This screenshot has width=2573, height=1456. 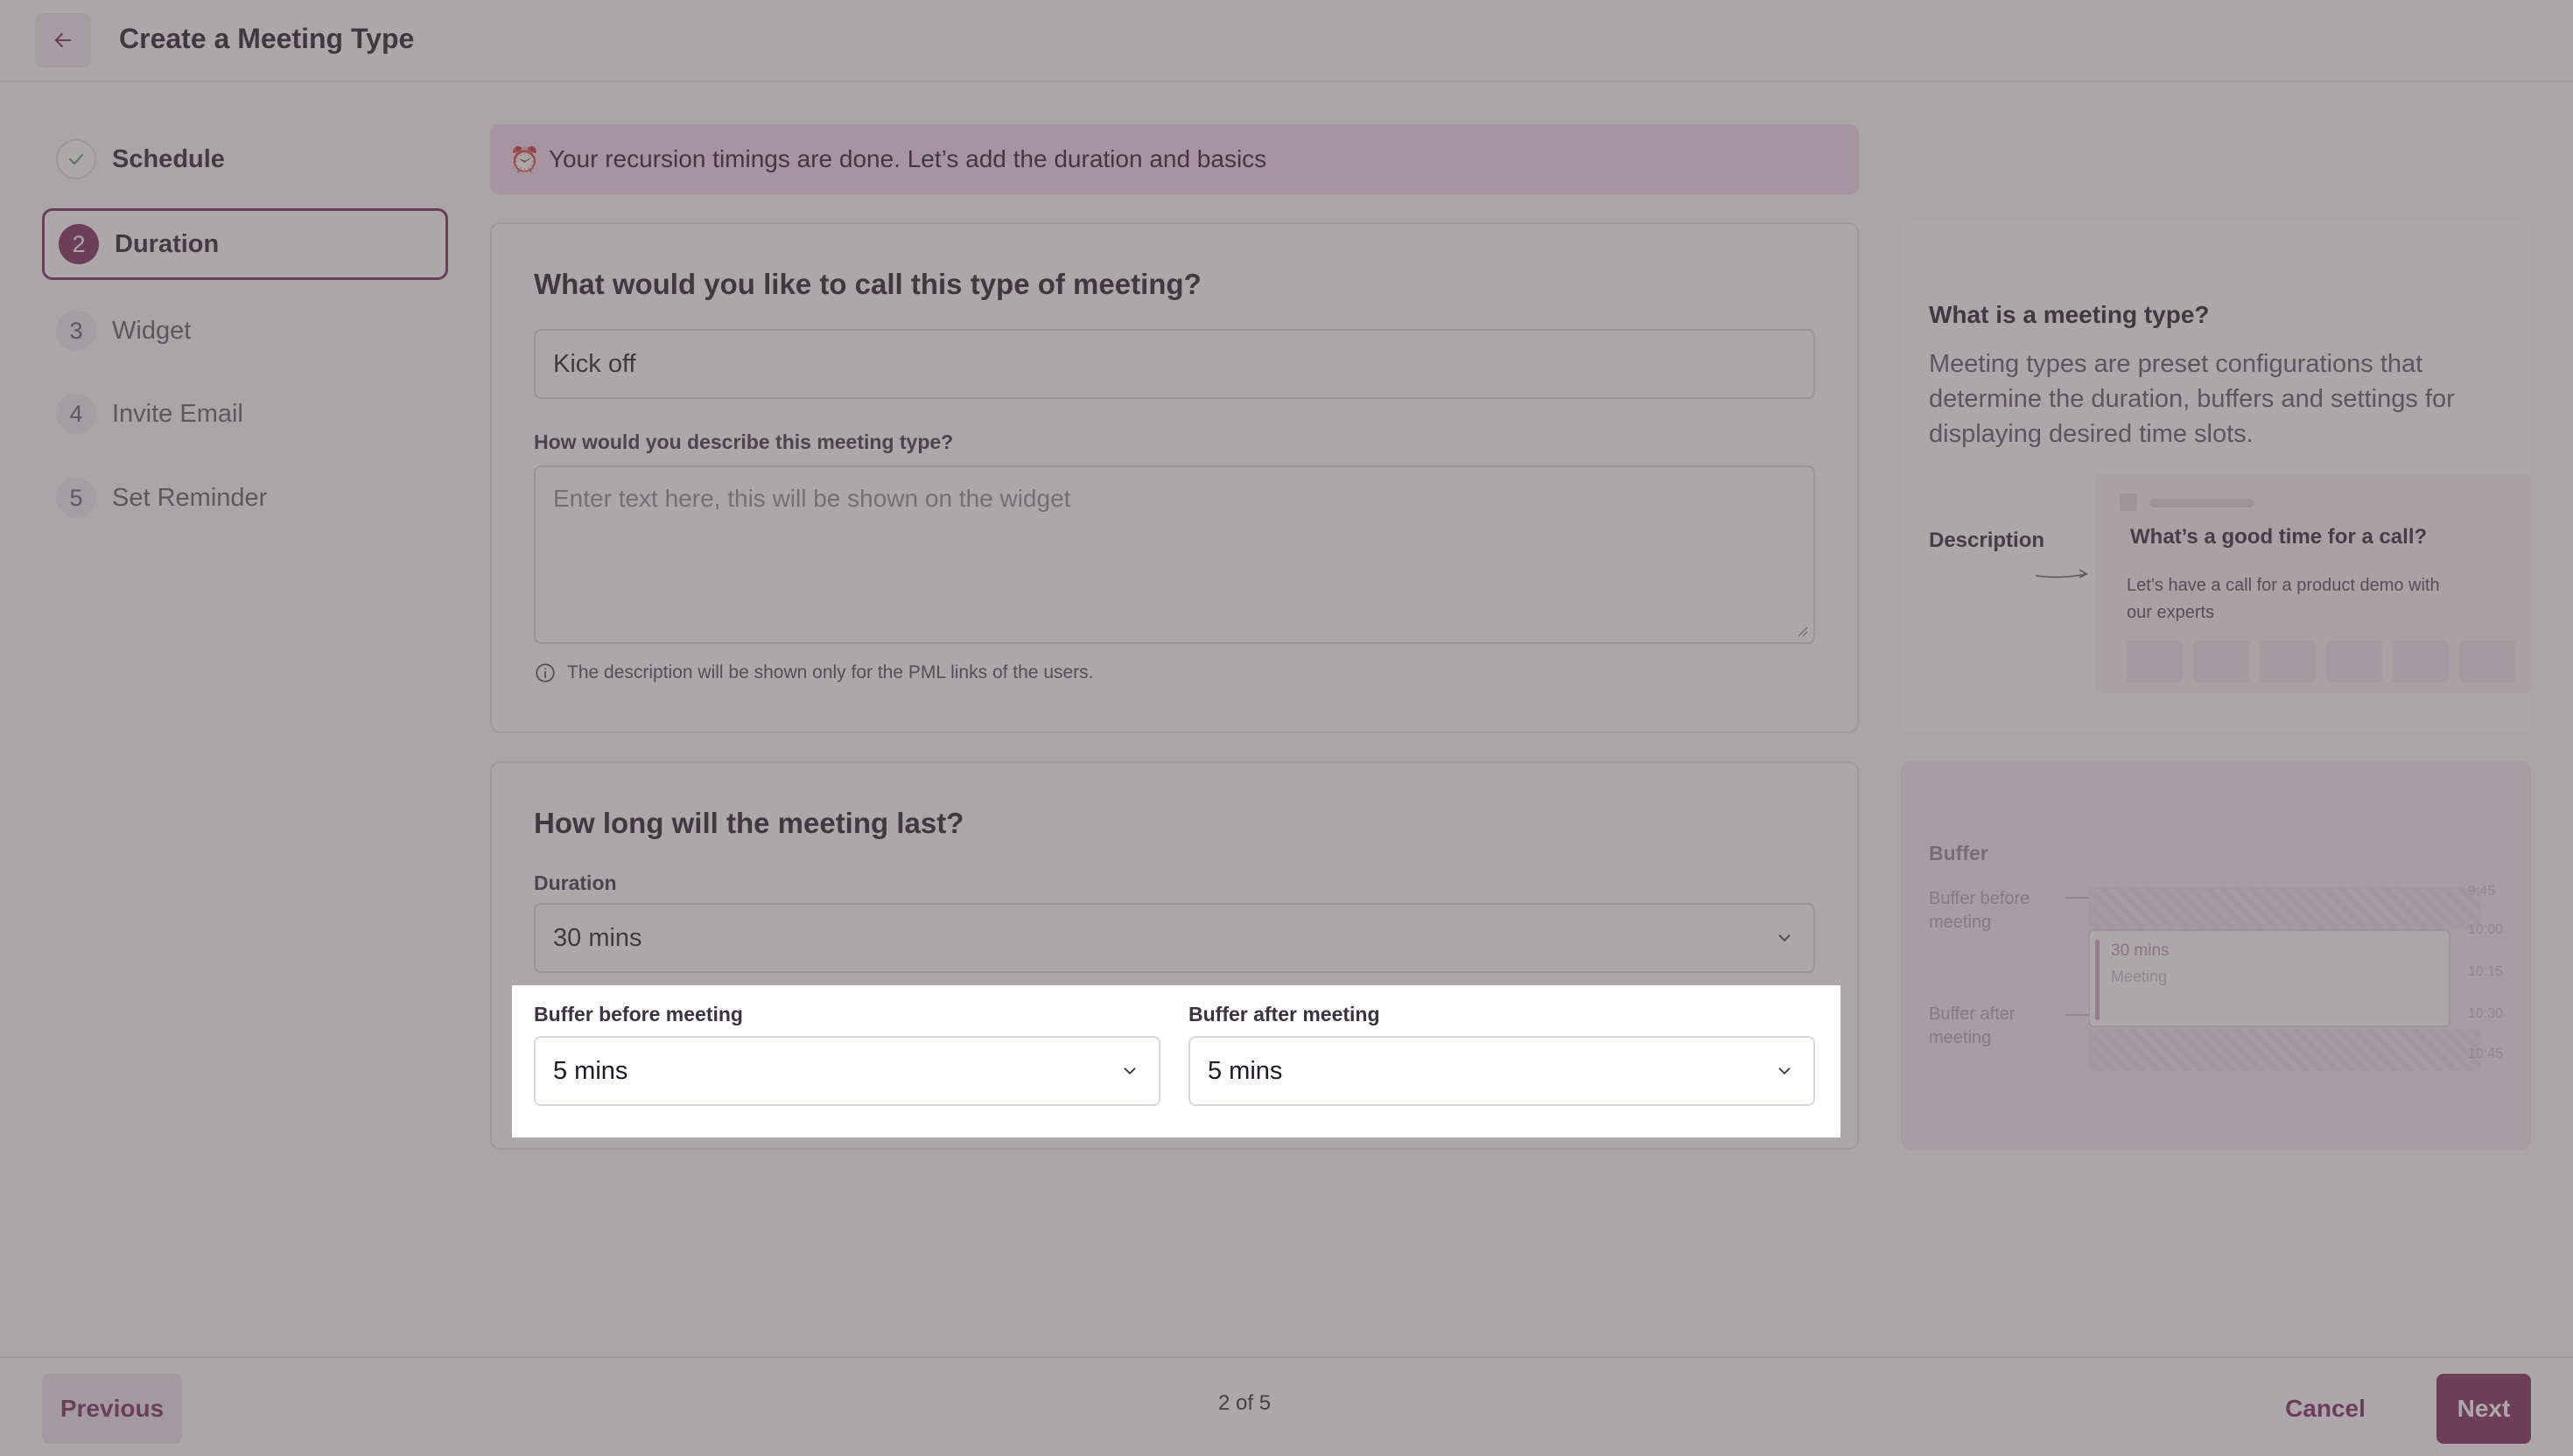 What do you see at coordinates (2321, 661) in the screenshot?
I see `preview-slots` at bounding box center [2321, 661].